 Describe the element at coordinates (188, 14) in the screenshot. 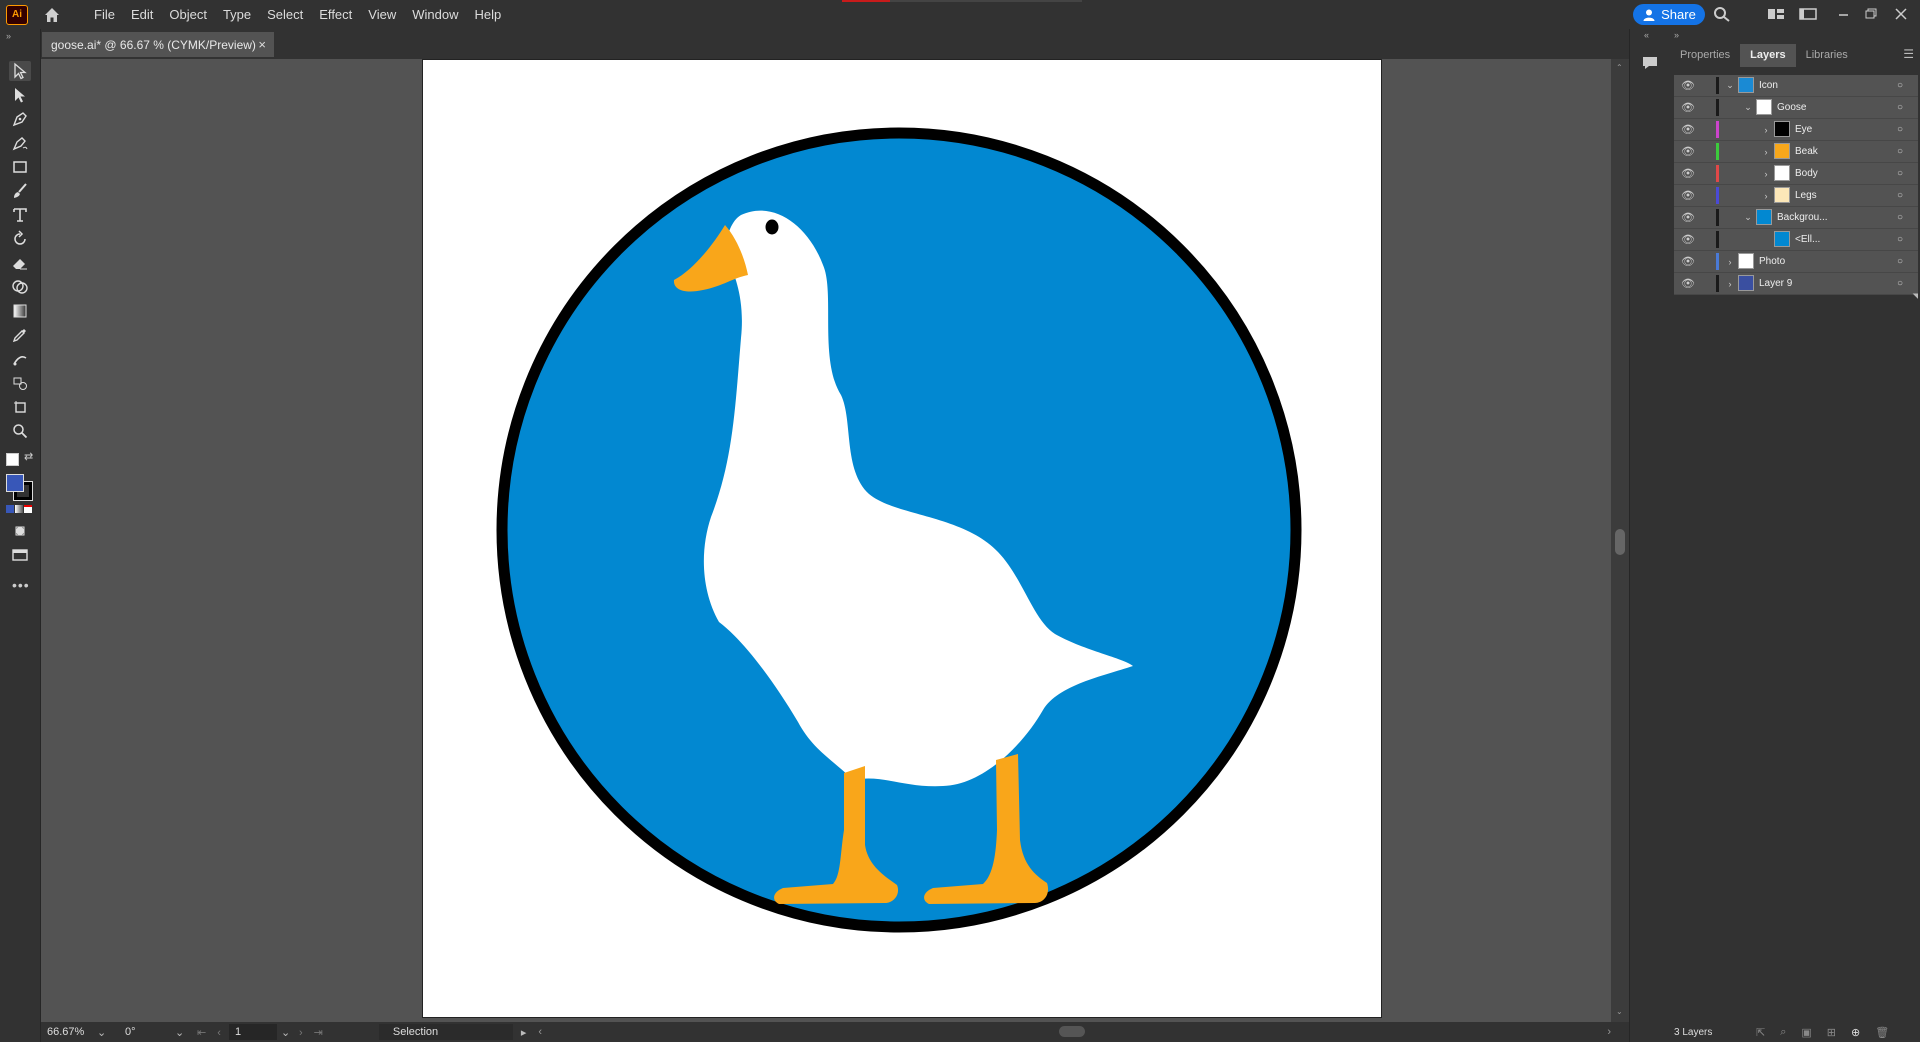

I see `menu-object: Object` at that location.